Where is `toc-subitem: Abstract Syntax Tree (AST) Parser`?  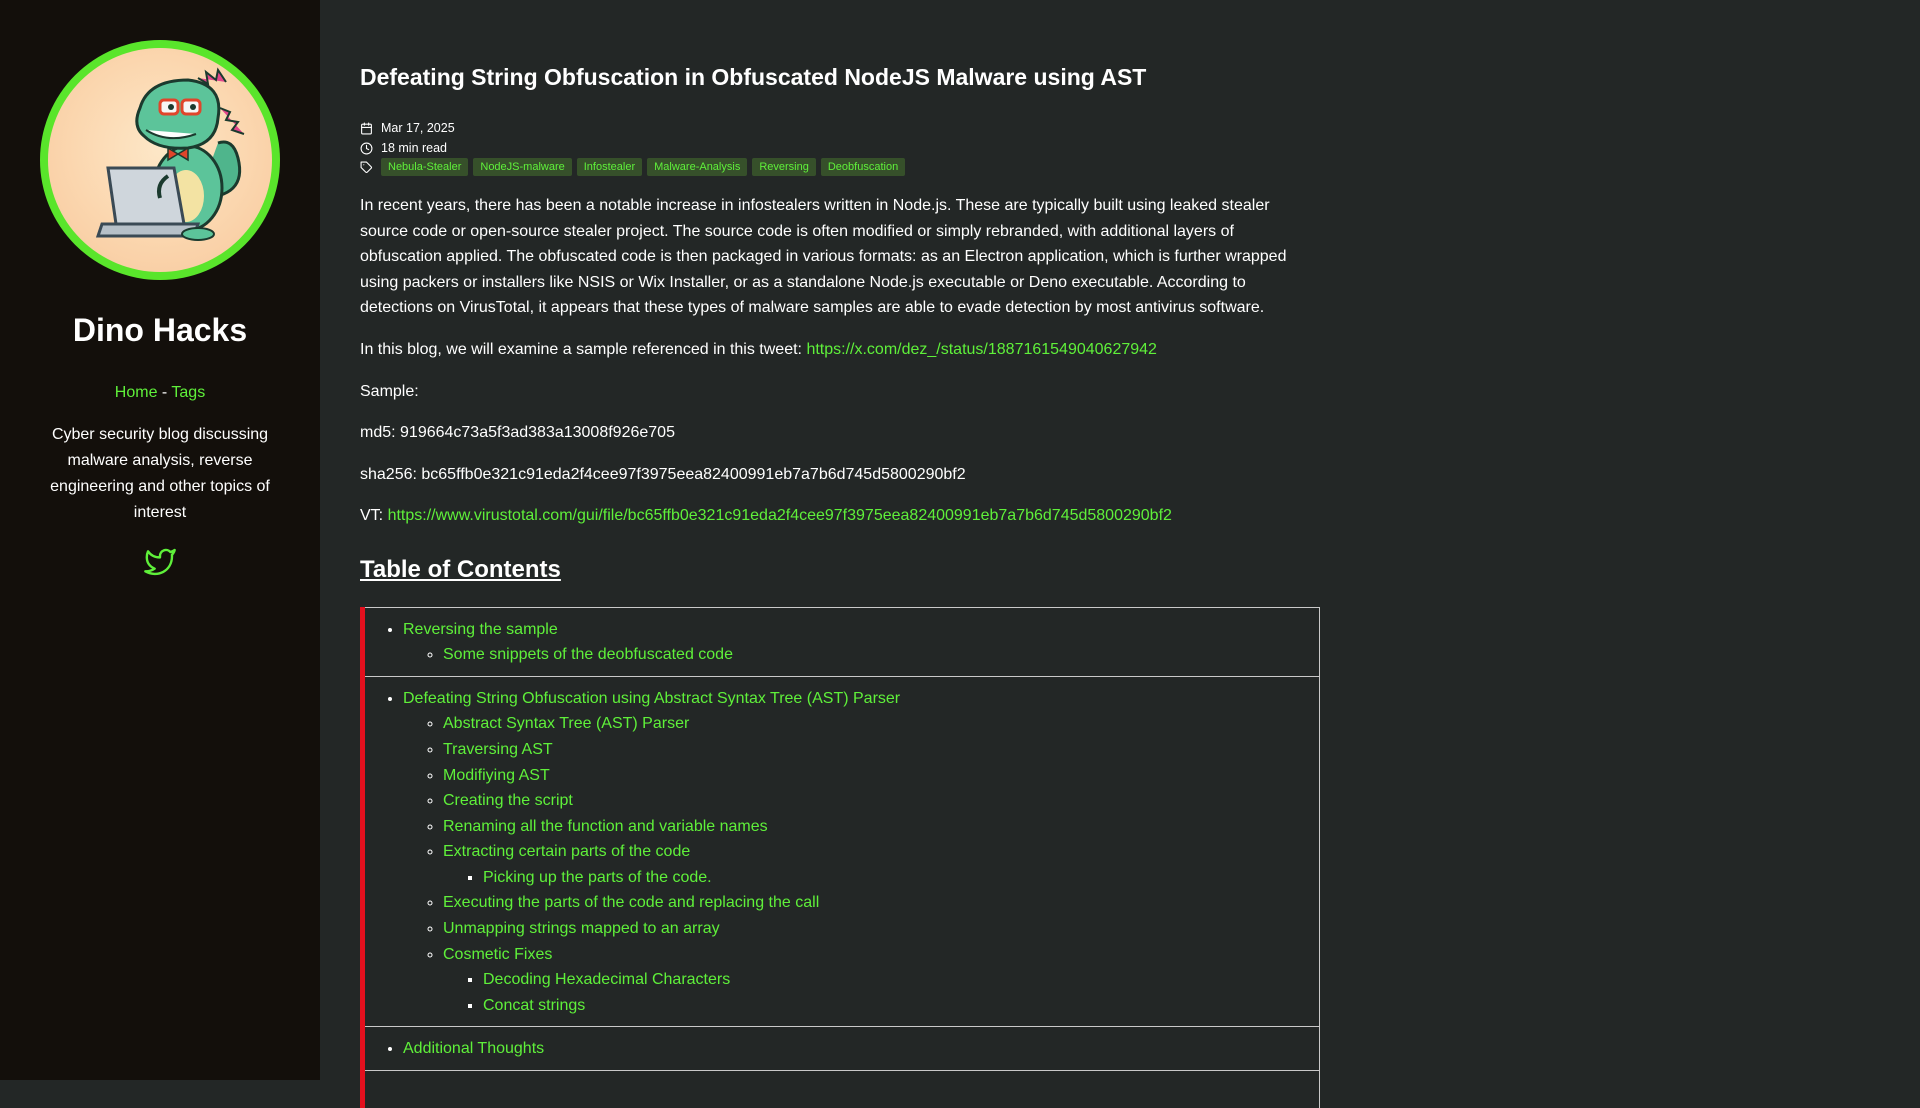
toc-subitem: Abstract Syntax Tree (AST) Parser is located at coordinates (881, 724).